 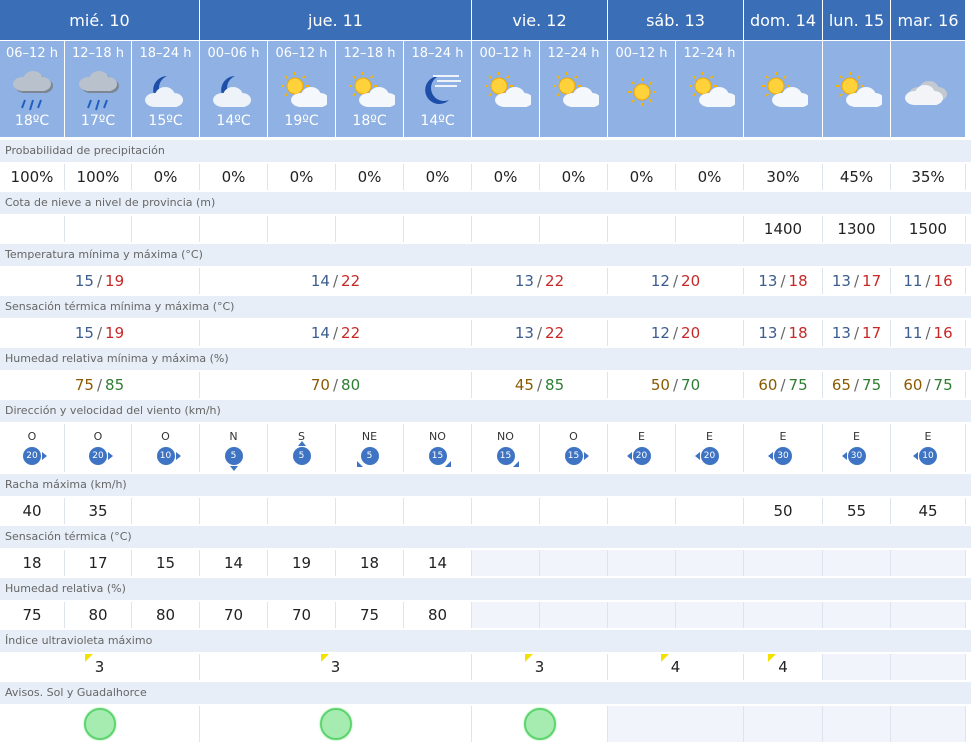 What do you see at coordinates (98, 121) in the screenshot?
I see `period-temp: 17ºC` at bounding box center [98, 121].